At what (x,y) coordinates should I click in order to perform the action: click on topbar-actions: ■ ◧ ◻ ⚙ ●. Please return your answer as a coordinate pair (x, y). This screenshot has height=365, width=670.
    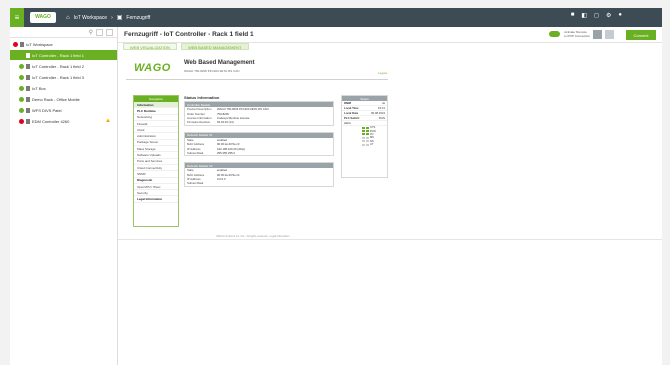
    Looking at the image, I should click on (596, 15).